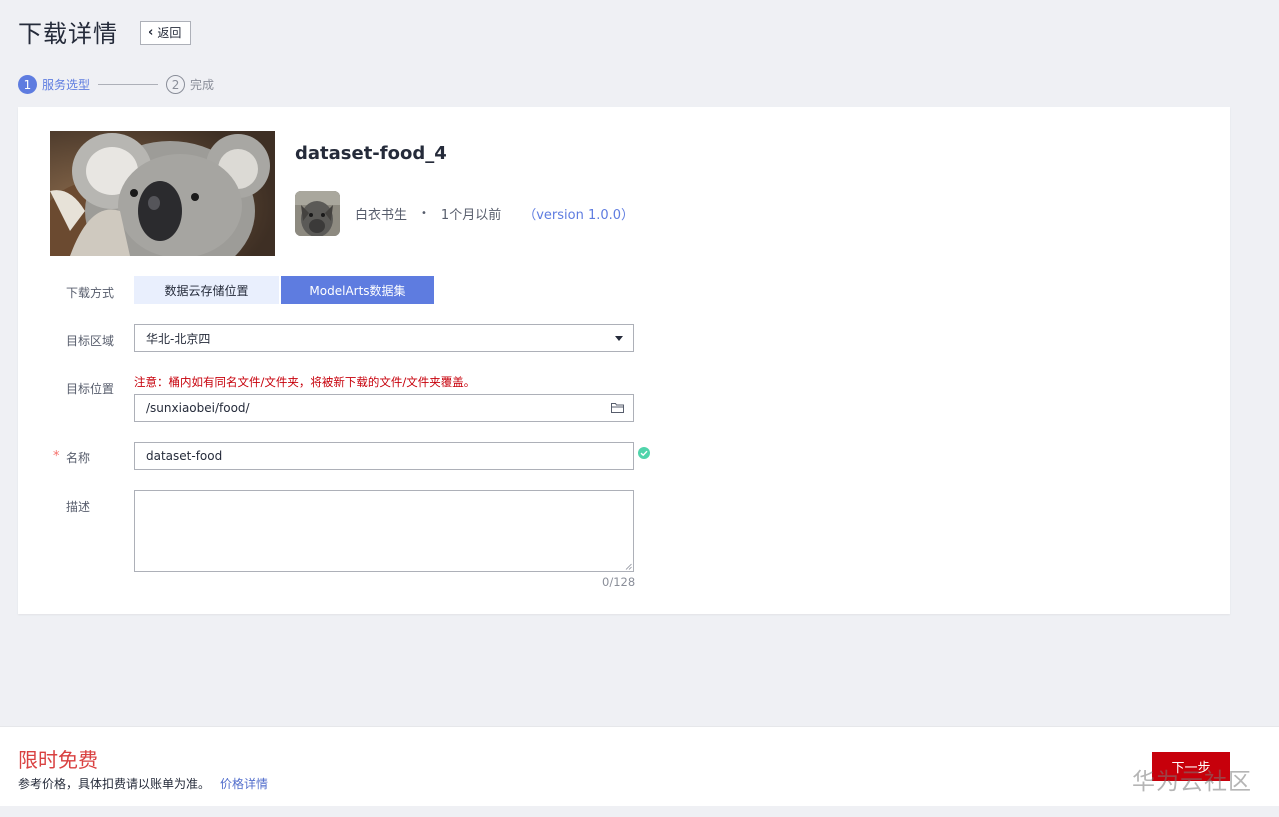  Describe the element at coordinates (176, 84) in the screenshot. I see `step-number: 2` at that location.